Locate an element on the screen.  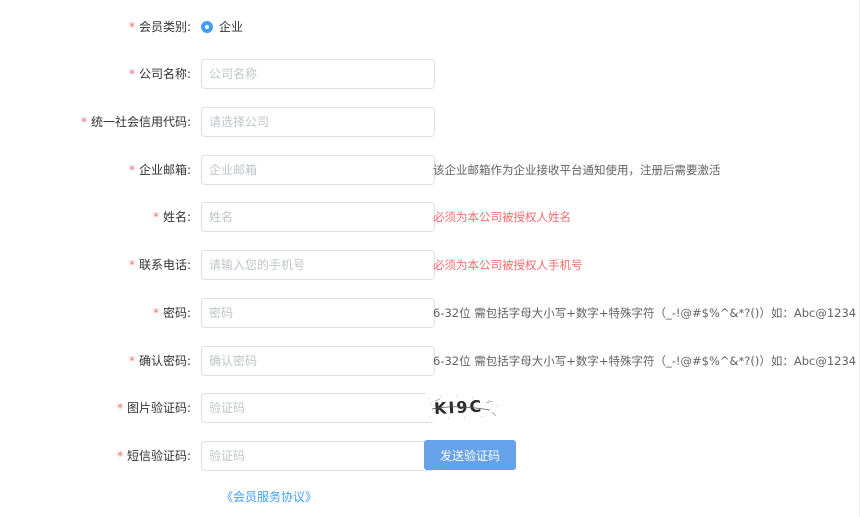
phone-label: * 联系电话: is located at coordinates (160, 265).